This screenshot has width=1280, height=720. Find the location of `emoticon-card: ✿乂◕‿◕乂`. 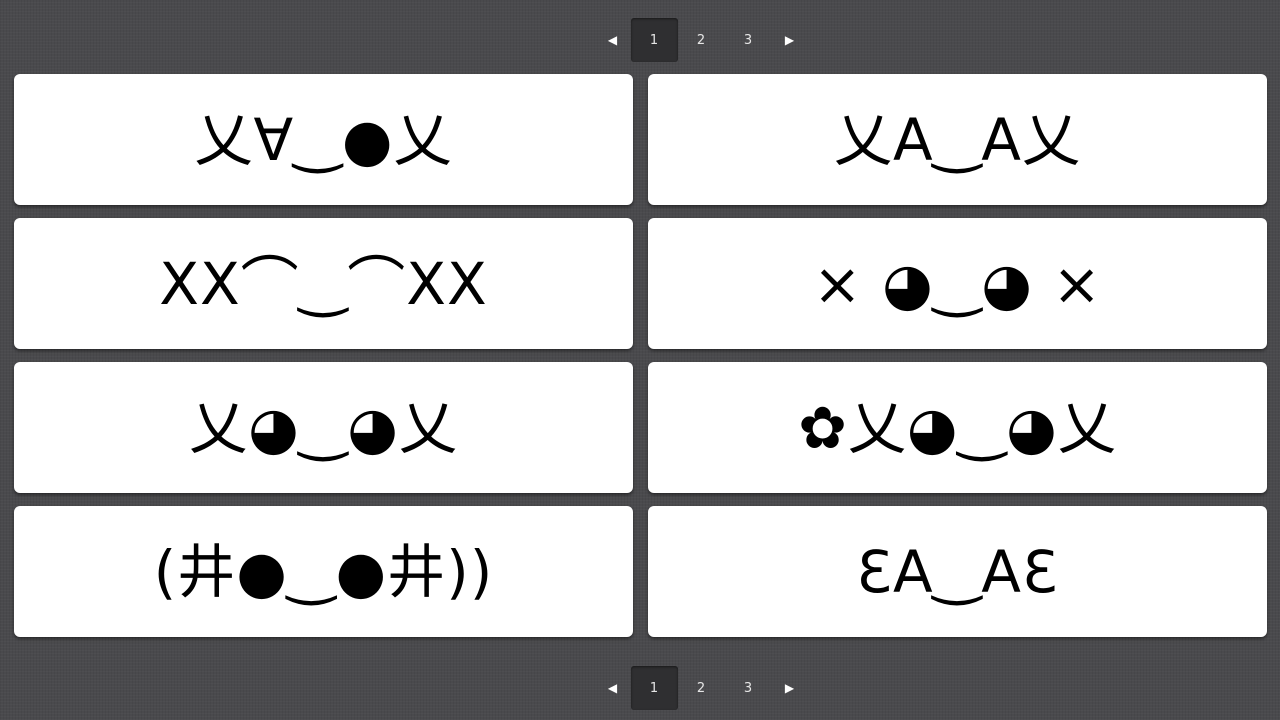

emoticon-card: ✿乂◕‿◕乂 is located at coordinates (957, 427).